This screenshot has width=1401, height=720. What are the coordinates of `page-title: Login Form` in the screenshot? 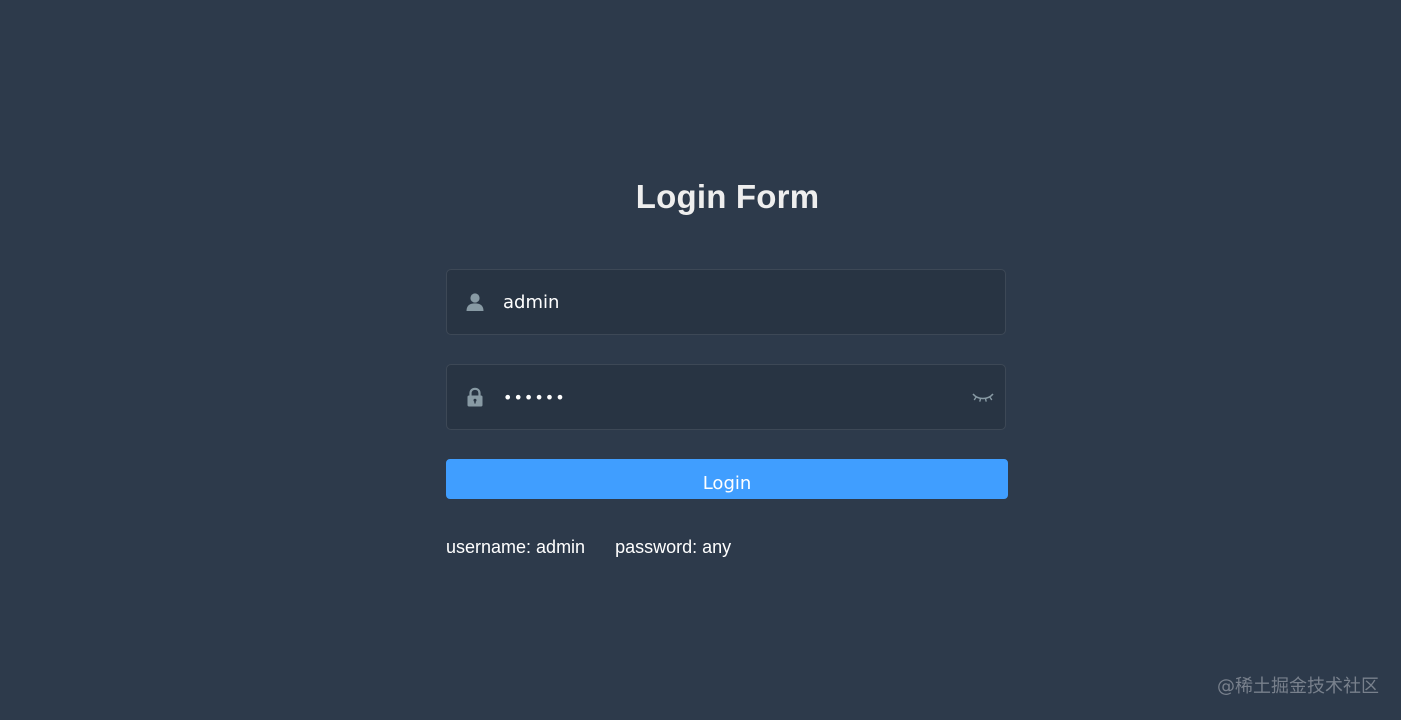 It's located at (727, 196).